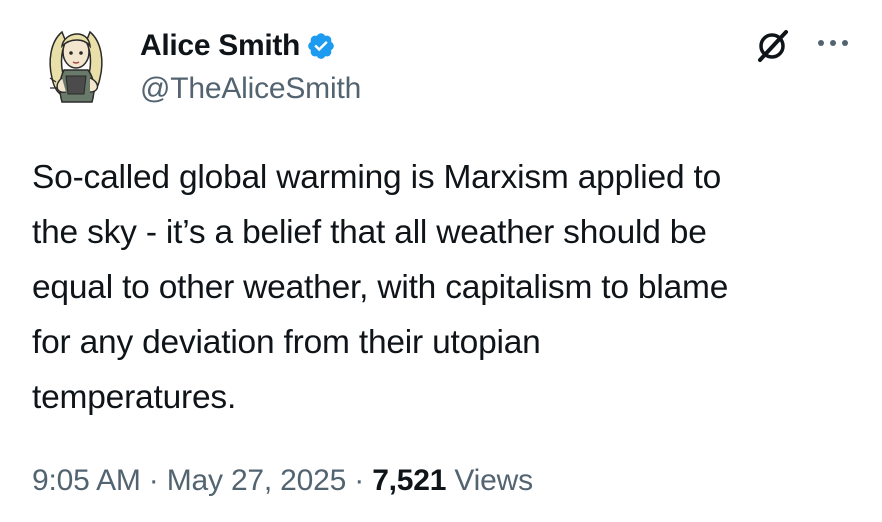 Image resolution: width=882 pixels, height=522 pixels. I want to click on tweet-time: 9:05 AM, so click(86, 481).